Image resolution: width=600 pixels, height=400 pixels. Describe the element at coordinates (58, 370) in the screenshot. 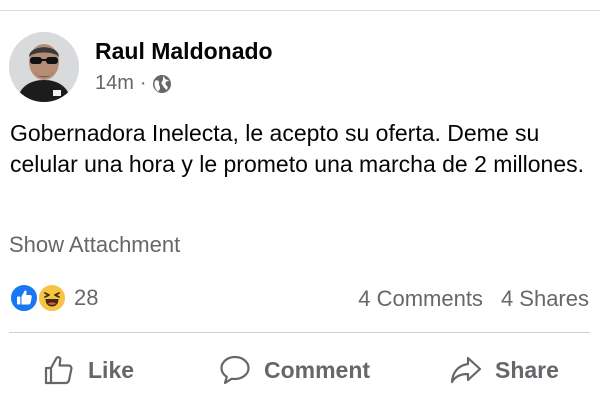

I see `thumbs-up-icon` at that location.